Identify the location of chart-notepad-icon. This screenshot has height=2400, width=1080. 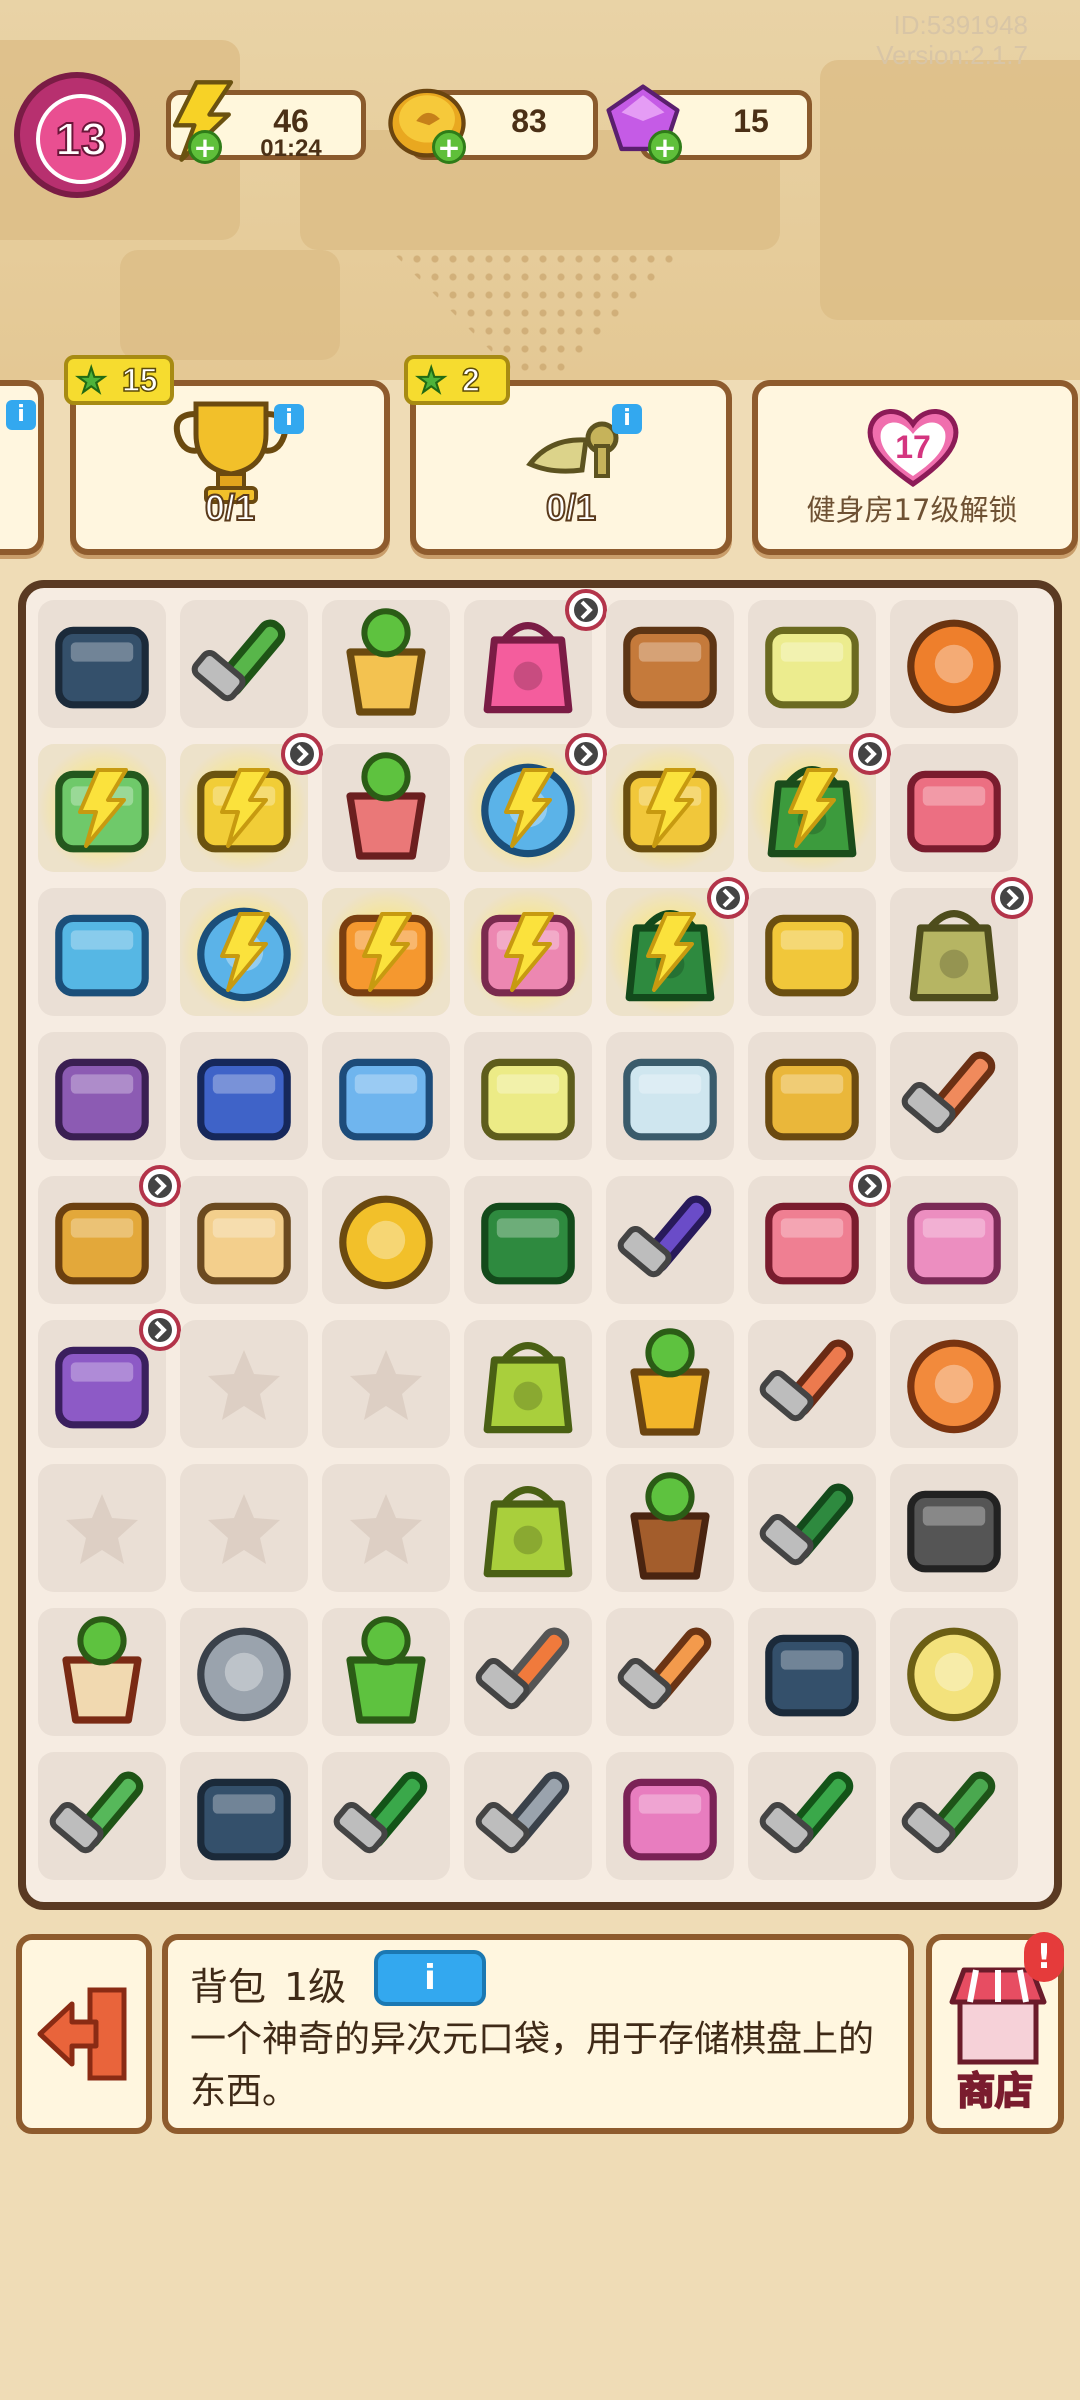
(670, 1099).